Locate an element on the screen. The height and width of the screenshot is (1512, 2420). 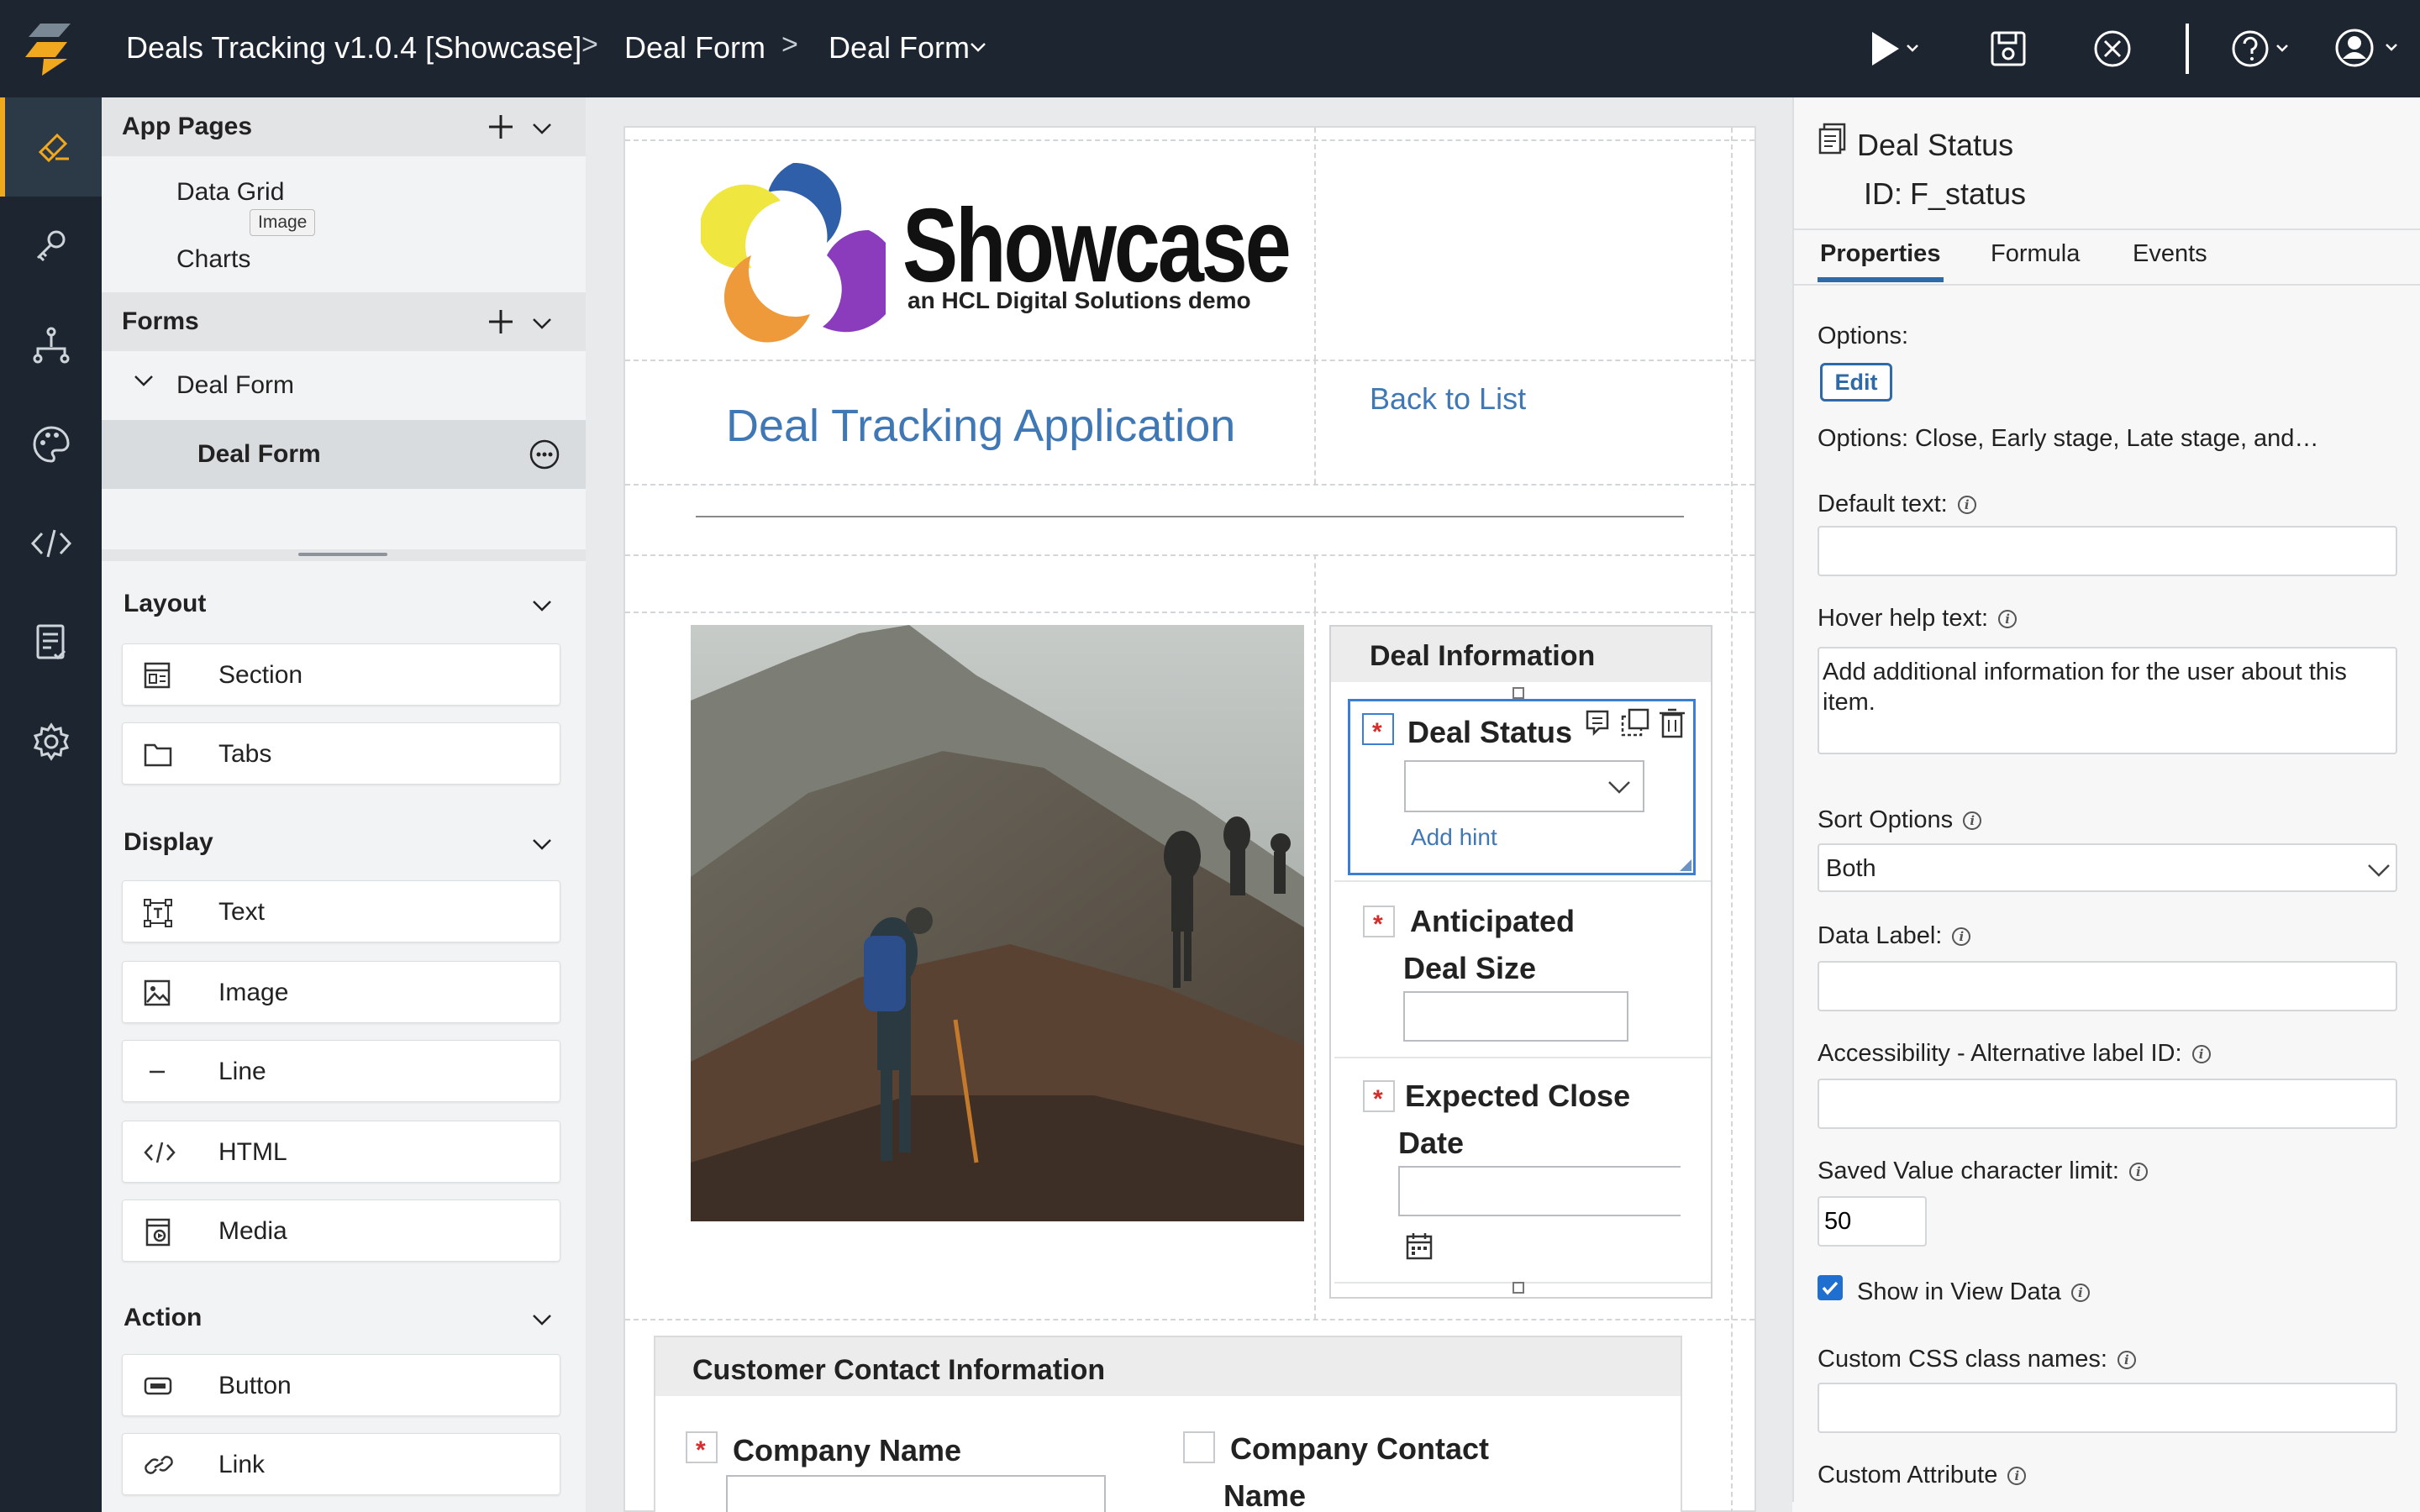
default-text-input is located at coordinates (2107, 551).